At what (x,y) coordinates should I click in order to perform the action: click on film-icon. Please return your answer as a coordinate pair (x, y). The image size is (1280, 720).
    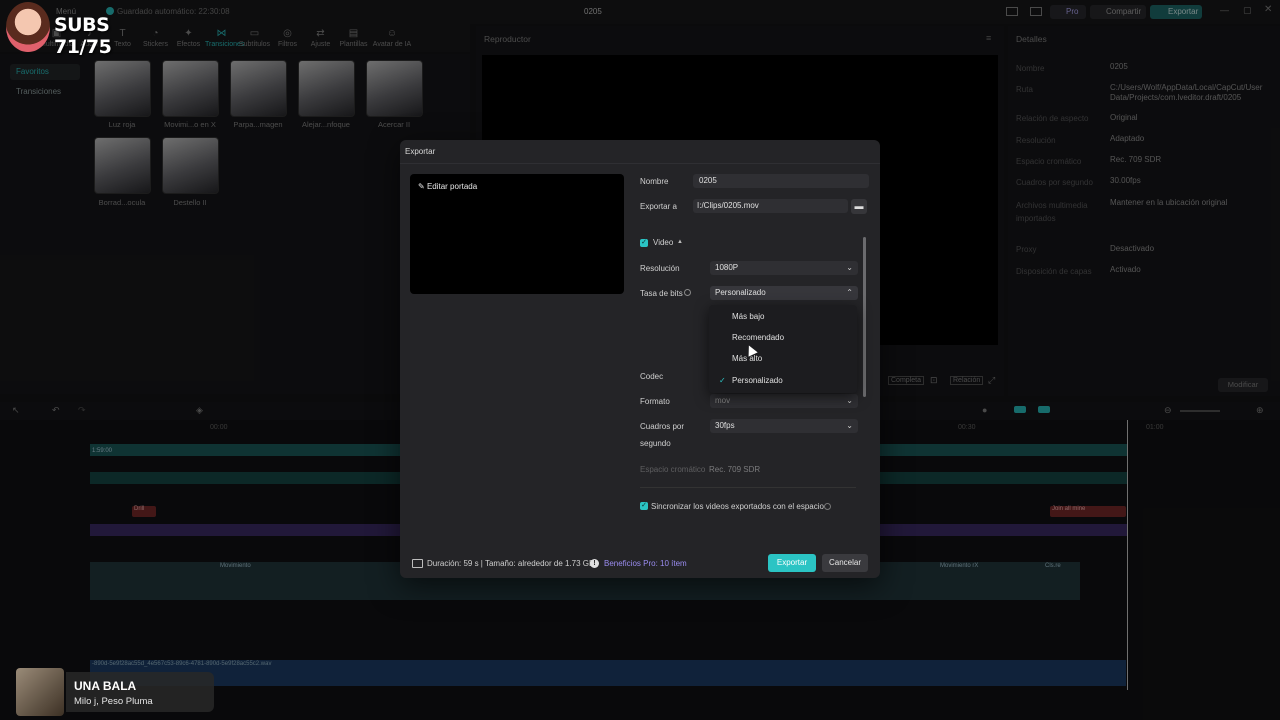
    Looking at the image, I should click on (417, 563).